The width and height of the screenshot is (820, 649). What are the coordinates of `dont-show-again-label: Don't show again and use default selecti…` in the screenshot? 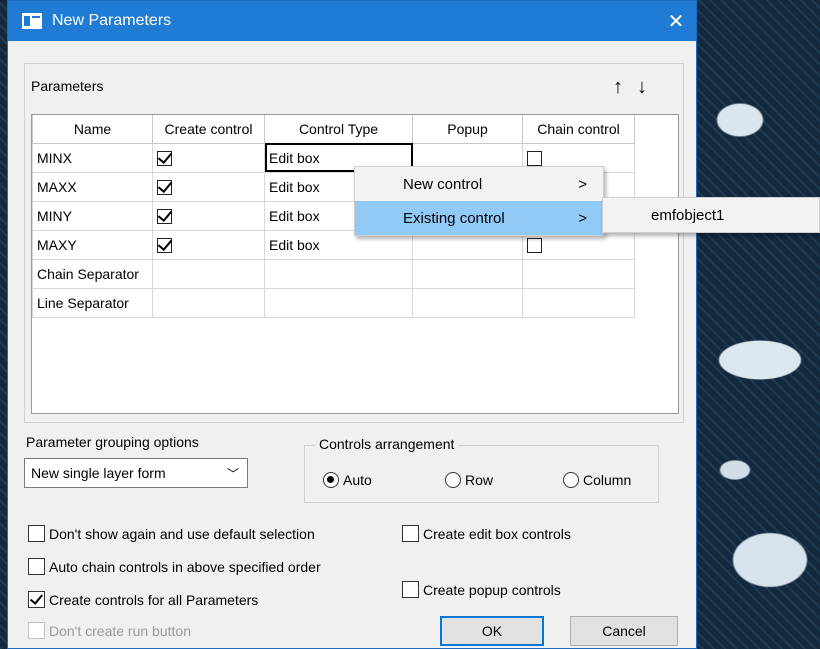 It's located at (182, 533).